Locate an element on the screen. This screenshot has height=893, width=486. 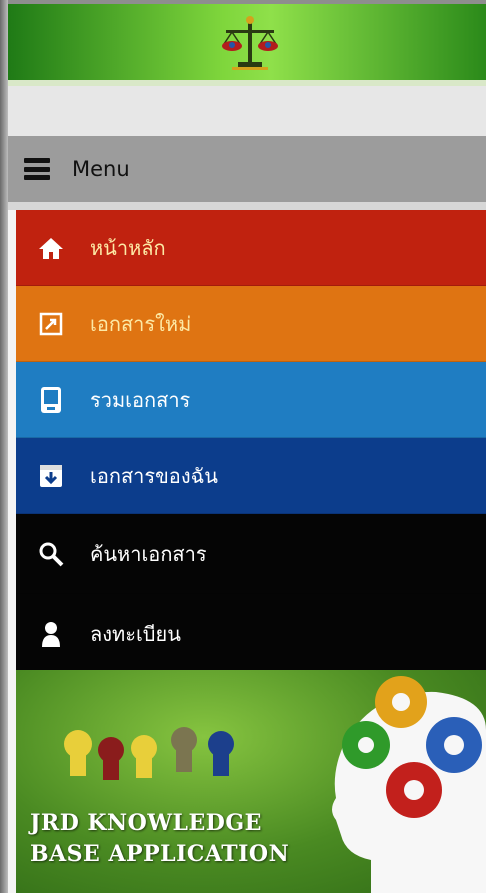
banner-title: JRD KNOWLEDGE BASE APPLICATION is located at coordinates (159, 839).